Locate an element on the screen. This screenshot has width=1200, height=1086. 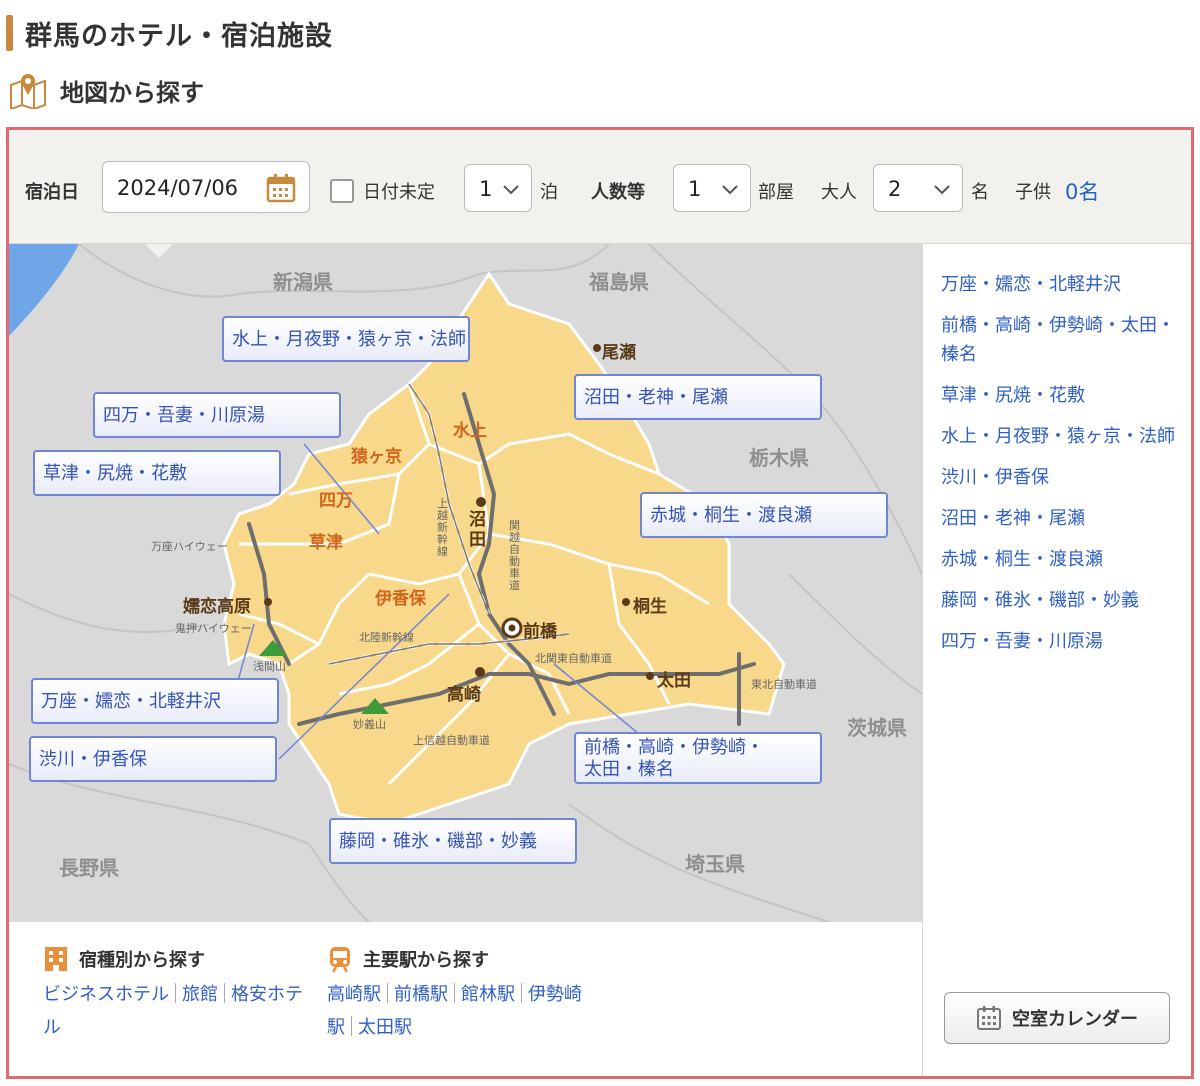
type-link: 旅館 is located at coordinates (200, 994).